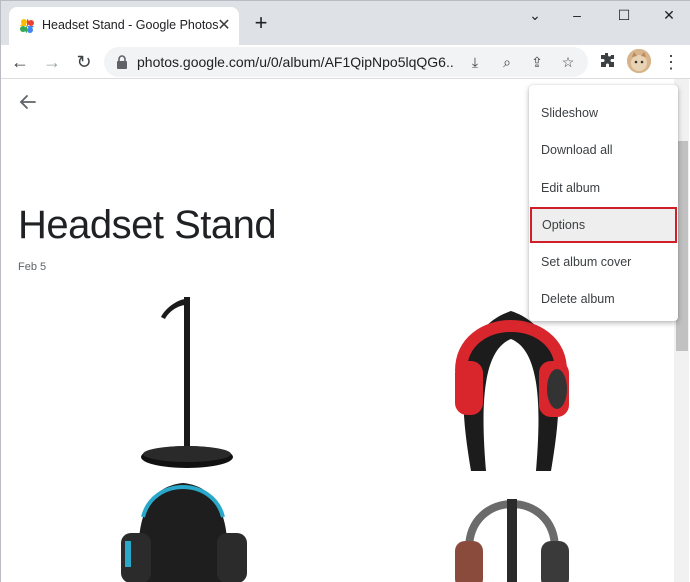 This screenshot has height=582, width=690. What do you see at coordinates (20, 62) in the screenshot?
I see `back-icon: ←` at bounding box center [20, 62].